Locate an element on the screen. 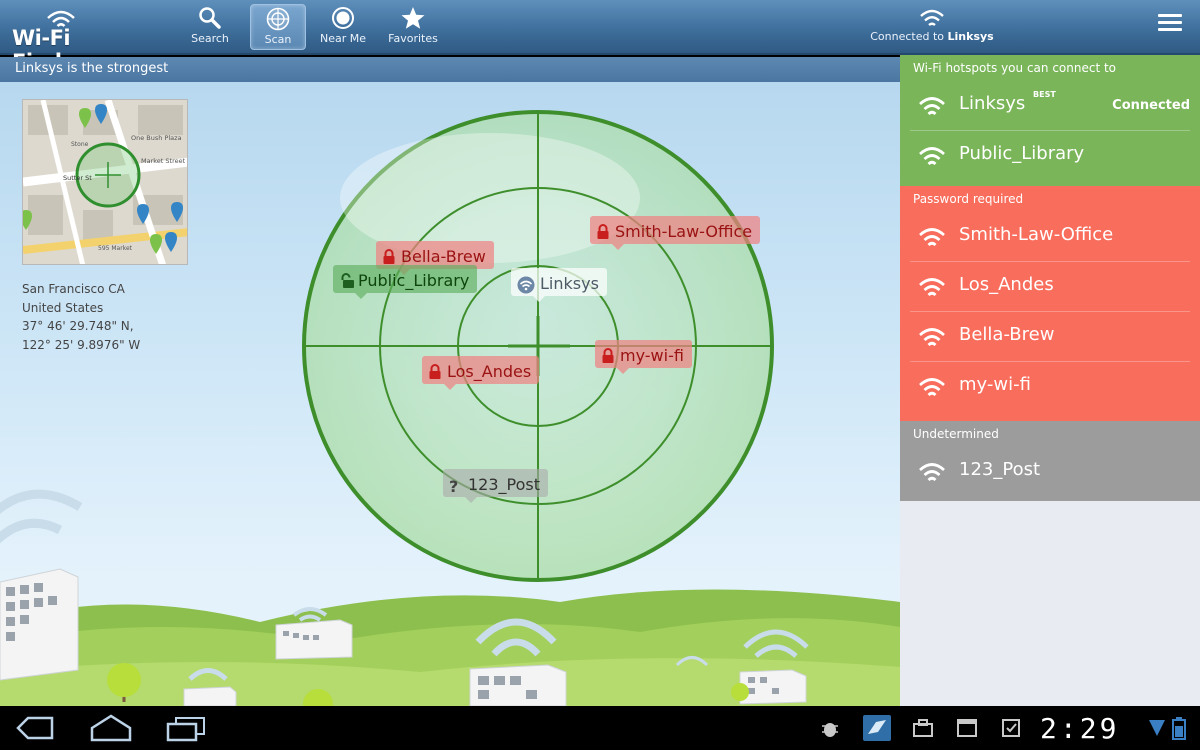 The width and height of the screenshot is (1200, 750). hotspot-row-public-library: Public_Library is located at coordinates (1050, 156).